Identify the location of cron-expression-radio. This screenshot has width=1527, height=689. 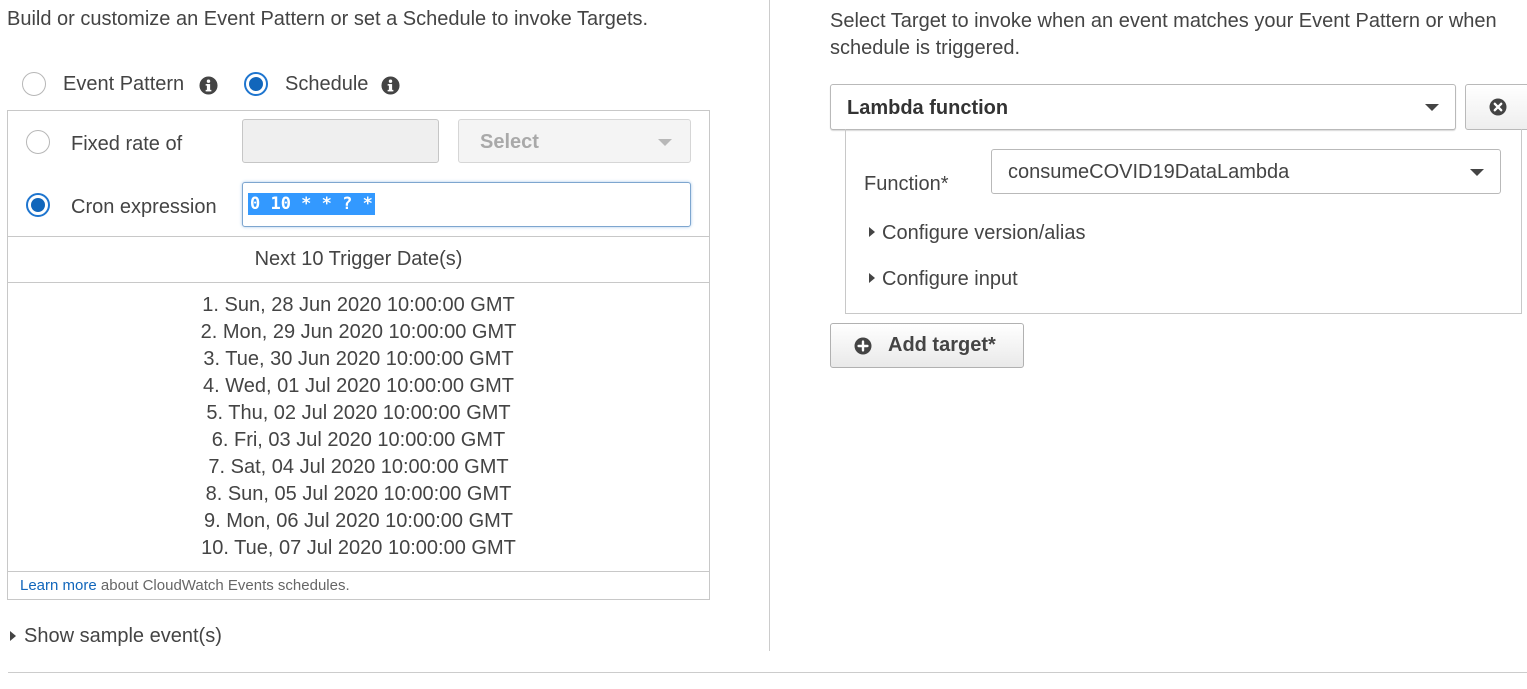
(38, 205).